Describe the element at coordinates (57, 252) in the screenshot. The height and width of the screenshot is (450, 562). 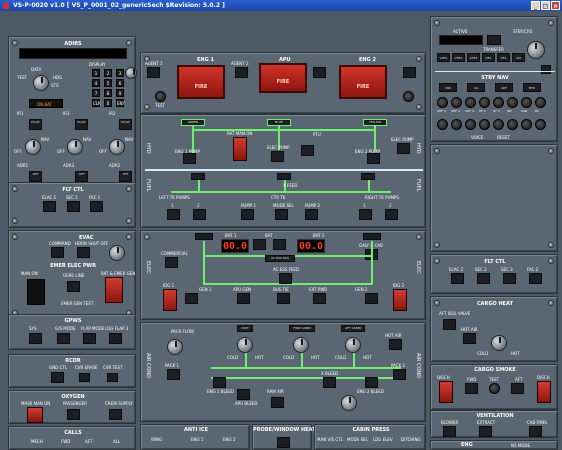
I see `evac-command-button` at that location.